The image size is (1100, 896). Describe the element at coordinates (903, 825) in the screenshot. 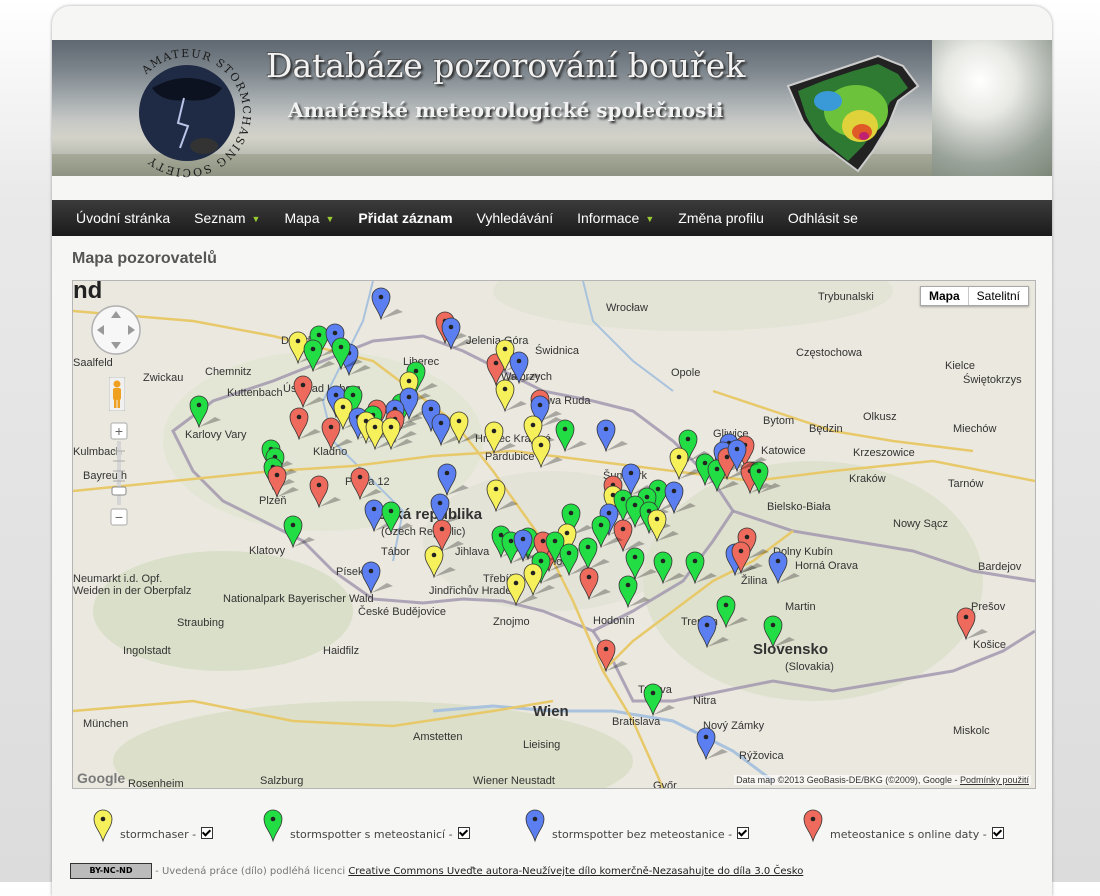

I see `legend-item-red: meteostanice s online daty -` at that location.